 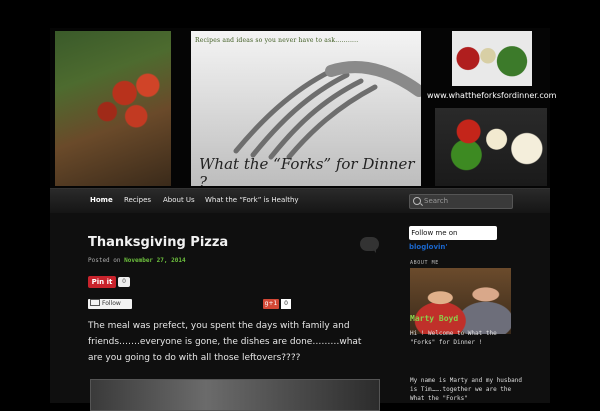 What do you see at coordinates (158, 242) in the screenshot?
I see `post-title: Thanksgiving Pizza` at bounding box center [158, 242].